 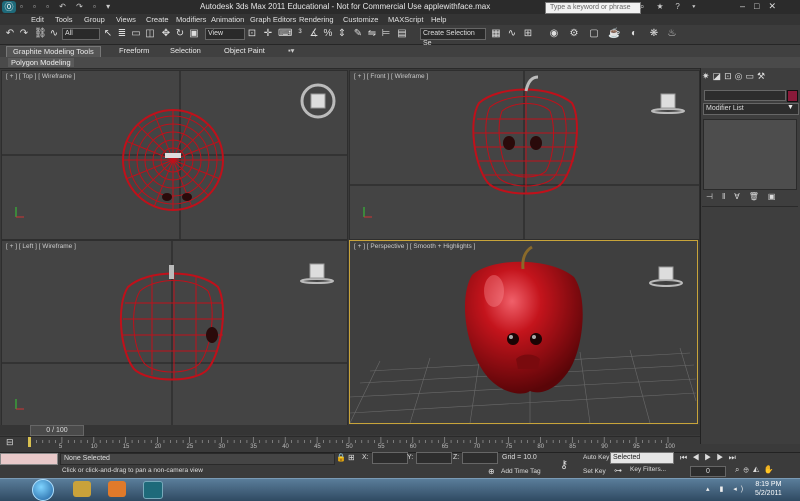 I want to click on modifier-stack-tools: ⊣‖∀🗑▣, so click(x=745, y=196).